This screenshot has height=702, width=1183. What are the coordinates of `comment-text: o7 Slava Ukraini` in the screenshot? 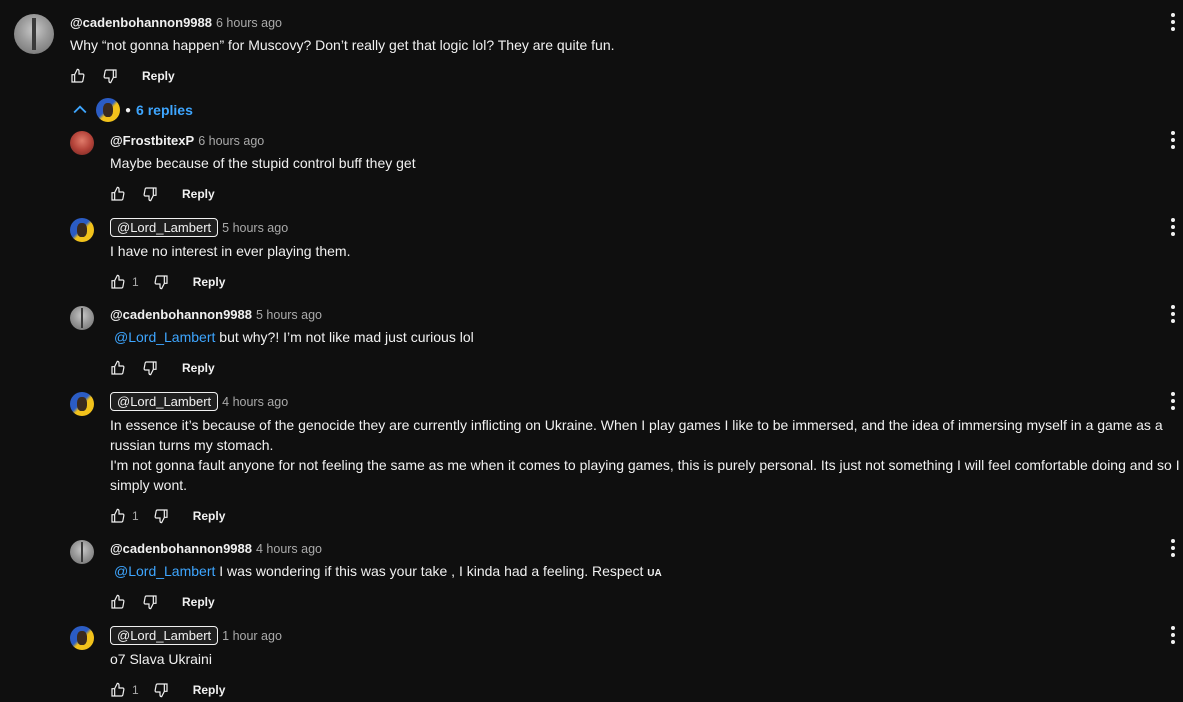 It's located at (161, 659).